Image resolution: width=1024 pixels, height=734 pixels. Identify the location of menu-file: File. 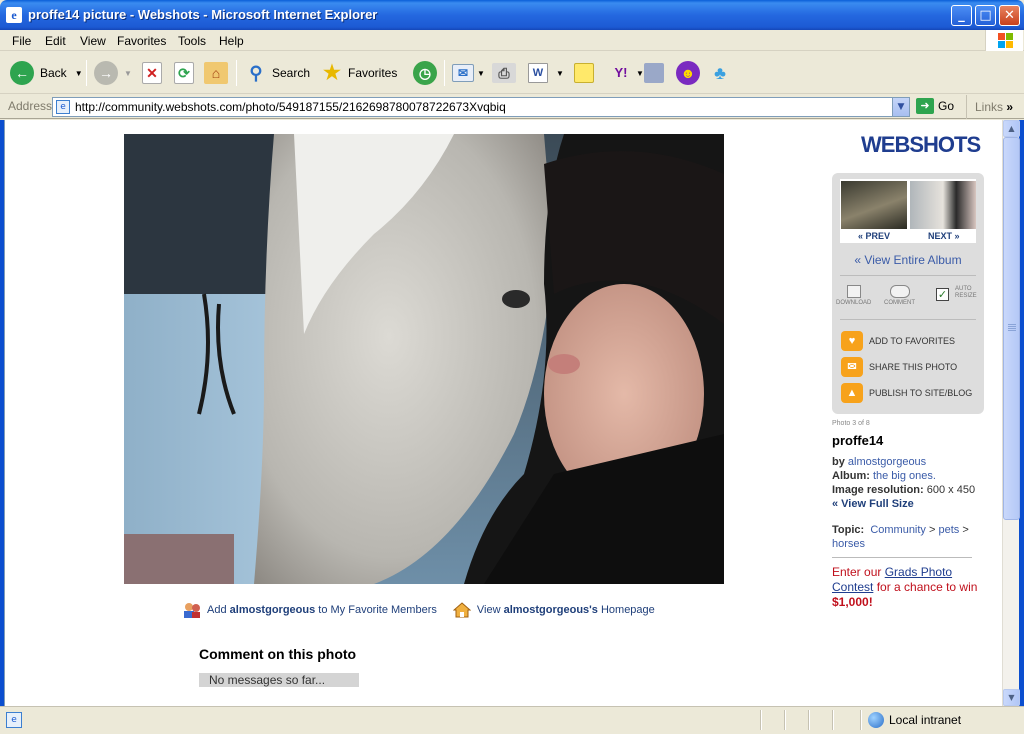
(21, 41).